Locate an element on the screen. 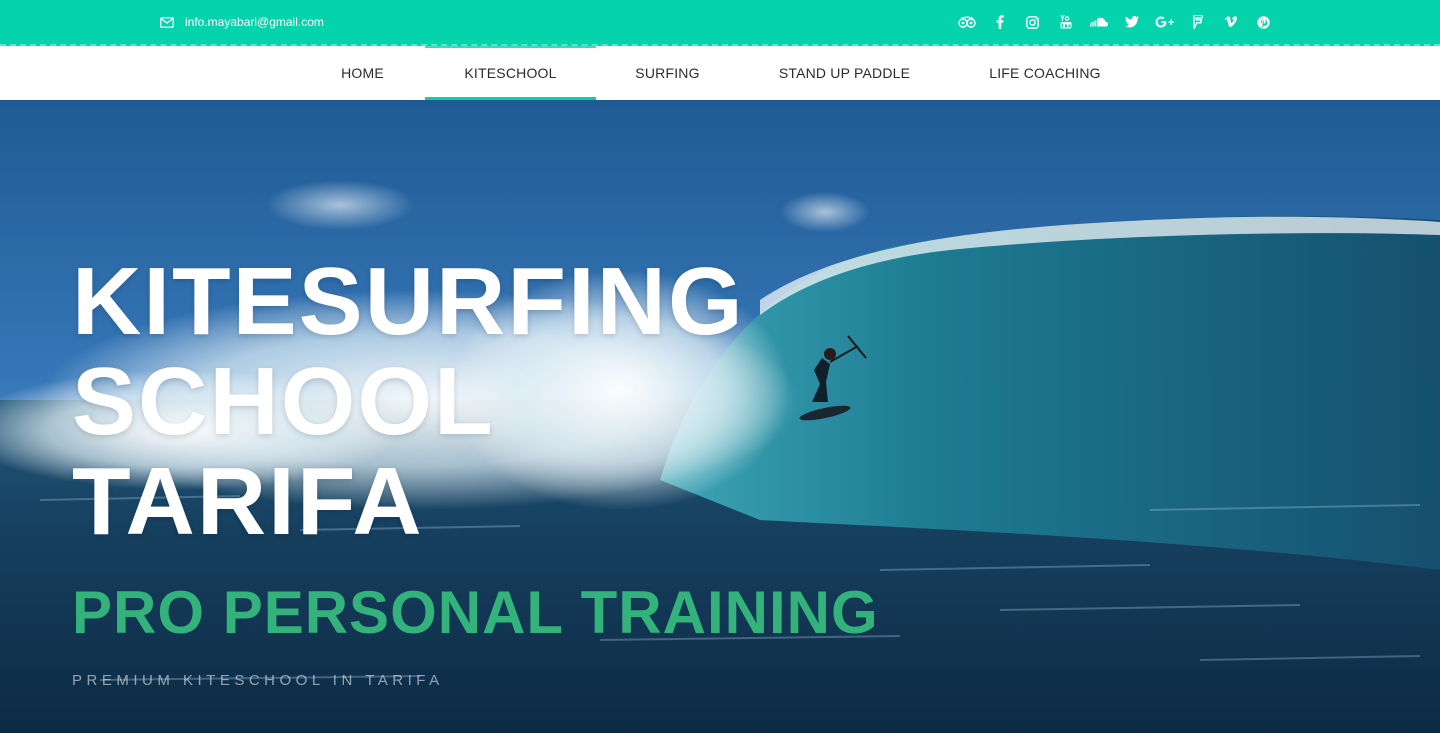 This screenshot has width=1440, height=733. vimeo-icon is located at coordinates (1230, 22).